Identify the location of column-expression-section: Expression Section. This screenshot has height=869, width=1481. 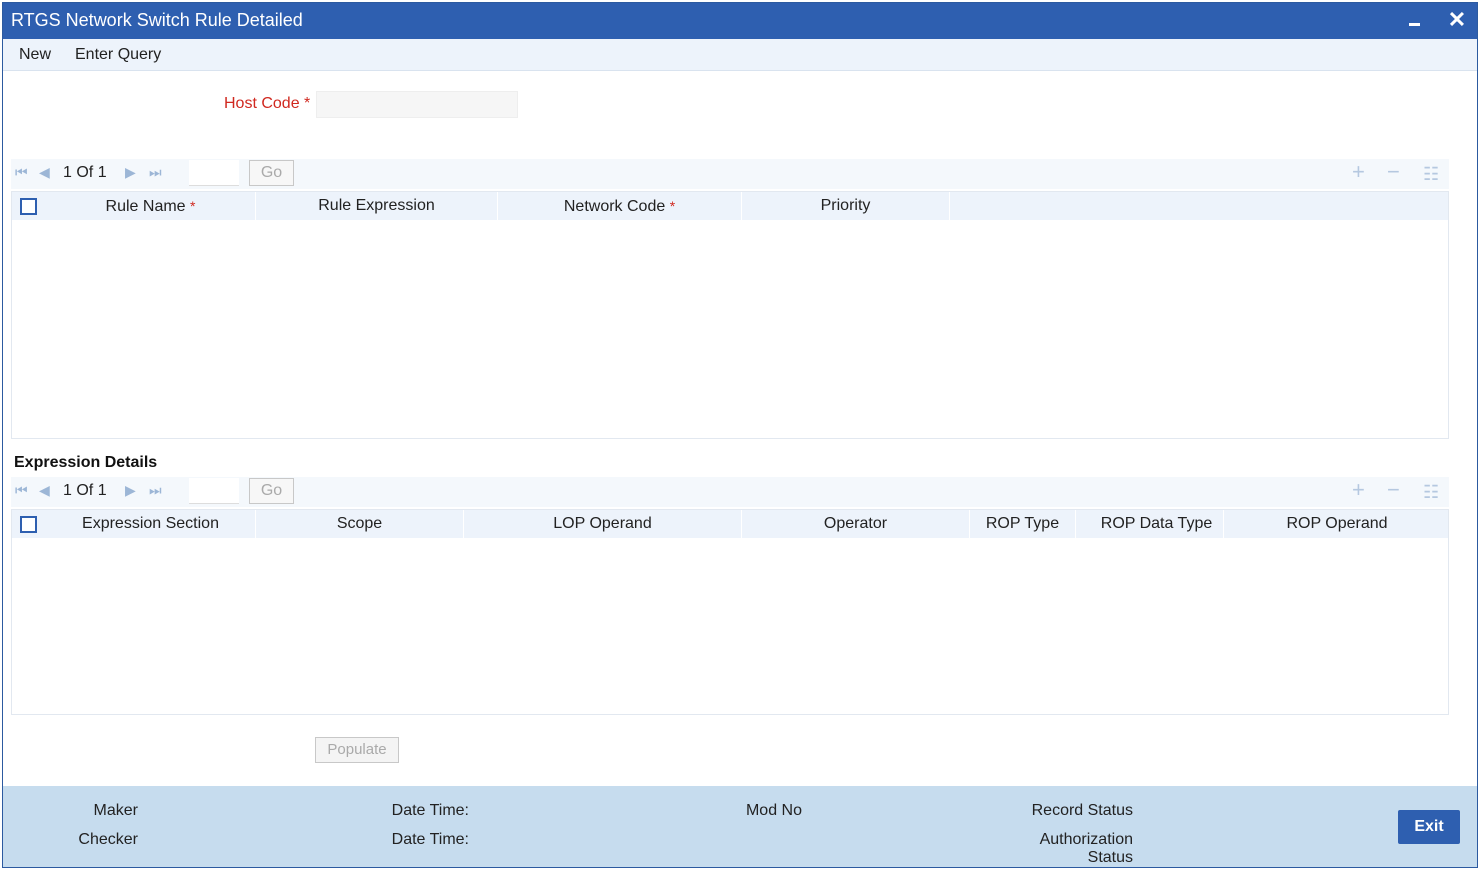
(151, 524).